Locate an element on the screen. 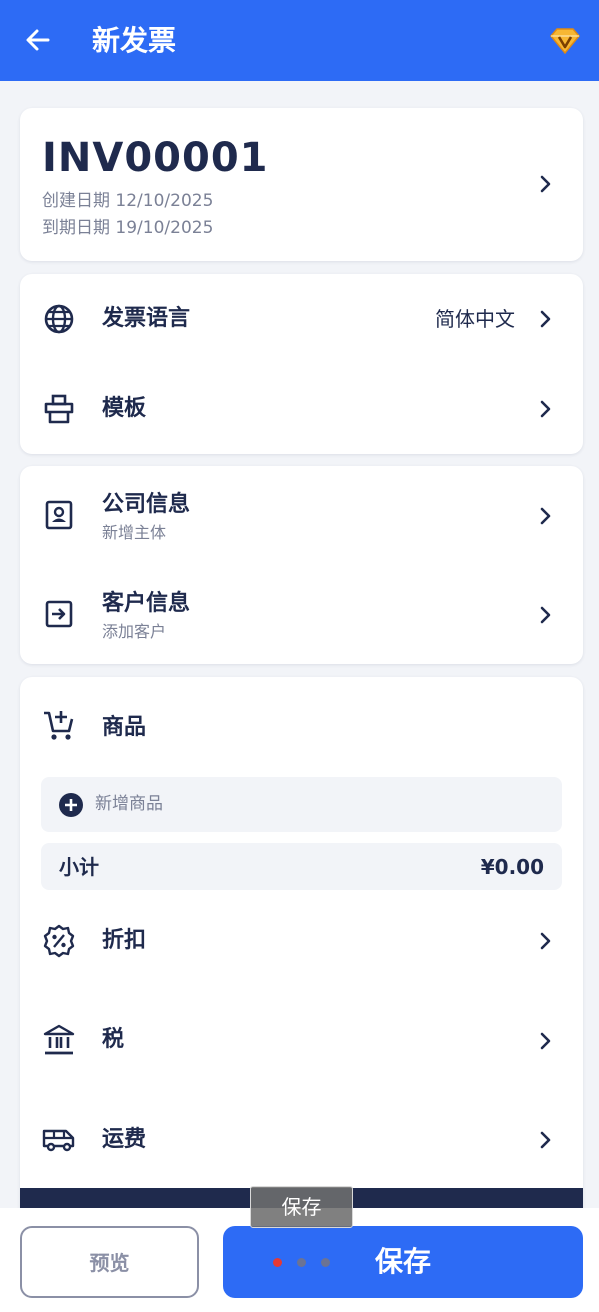 The width and height of the screenshot is (599, 1312). company-badge-icon is located at coordinates (59, 515).